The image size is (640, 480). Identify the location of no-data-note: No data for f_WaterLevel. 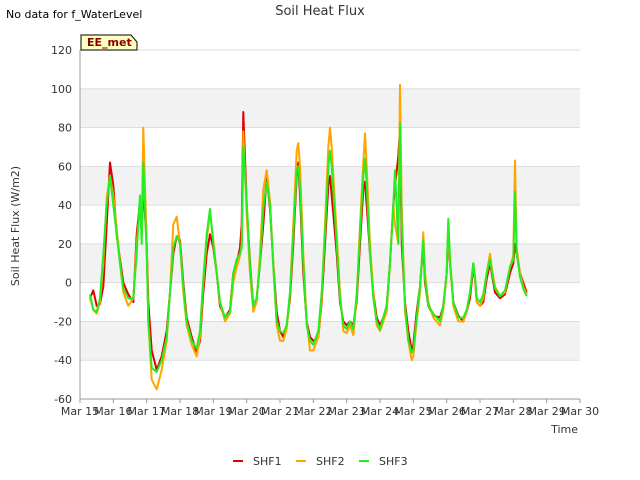
(74, 14).